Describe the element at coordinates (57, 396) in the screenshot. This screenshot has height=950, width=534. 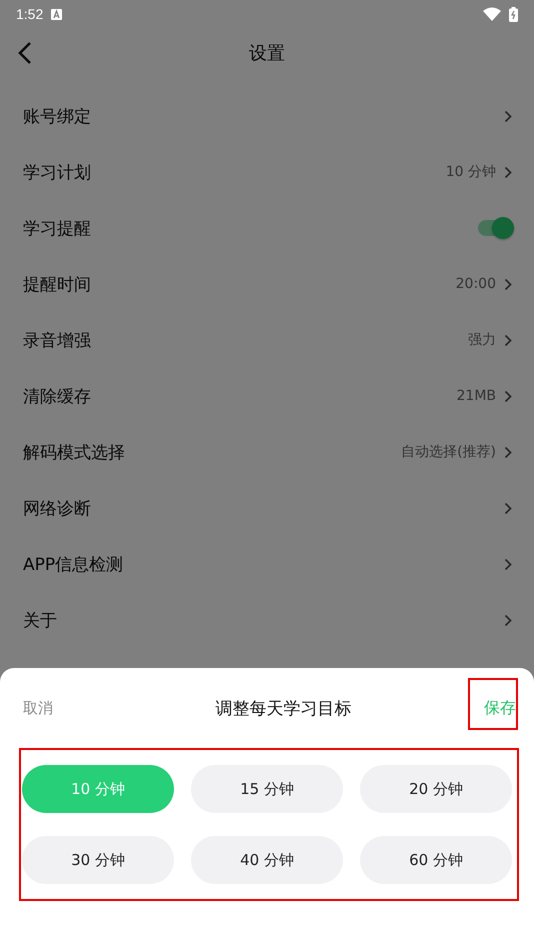
I see `setting-label: 清除缓存` at that location.